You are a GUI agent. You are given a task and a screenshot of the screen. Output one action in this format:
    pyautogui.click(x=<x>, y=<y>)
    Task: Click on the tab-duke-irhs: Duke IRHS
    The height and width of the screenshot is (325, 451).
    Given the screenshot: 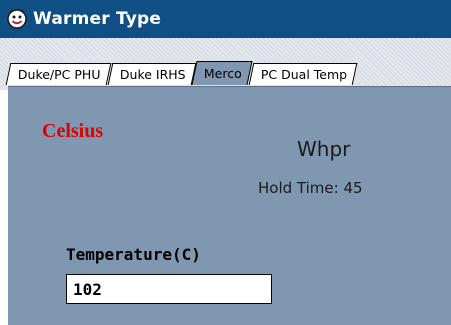 What is the action you would take?
    pyautogui.click(x=151, y=74)
    